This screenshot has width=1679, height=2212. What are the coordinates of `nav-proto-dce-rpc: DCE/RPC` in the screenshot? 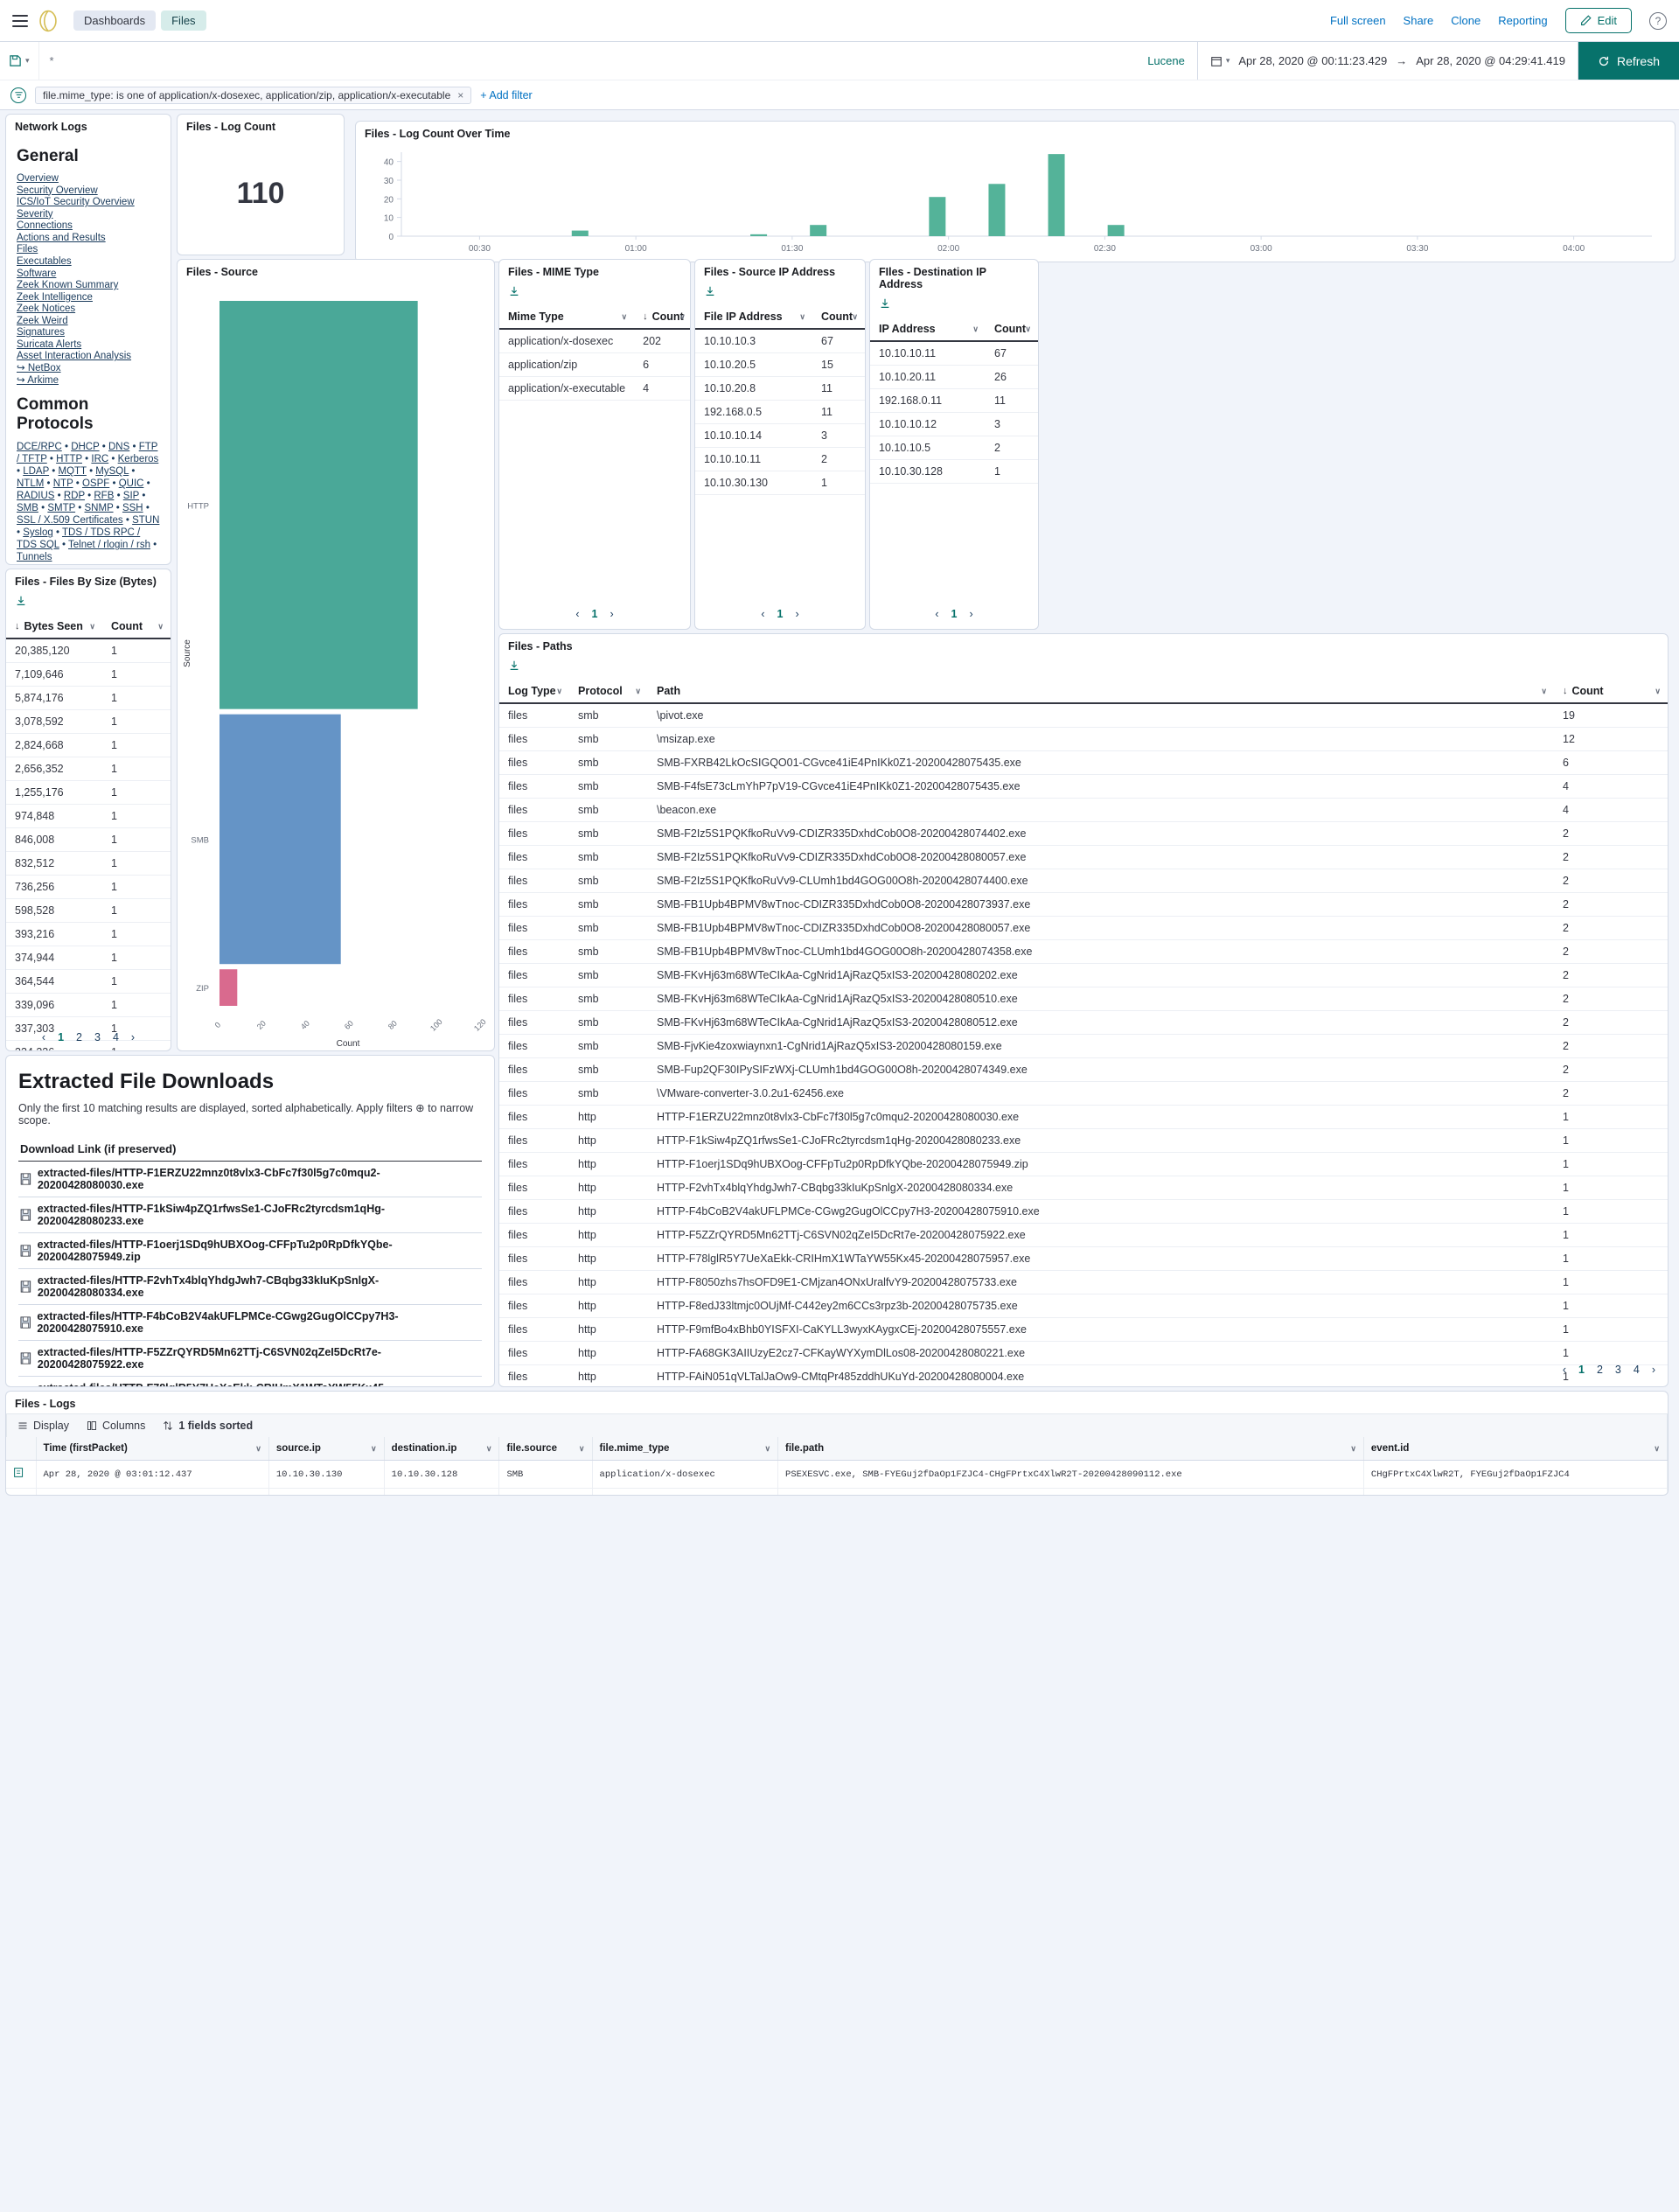 It's located at (39, 447).